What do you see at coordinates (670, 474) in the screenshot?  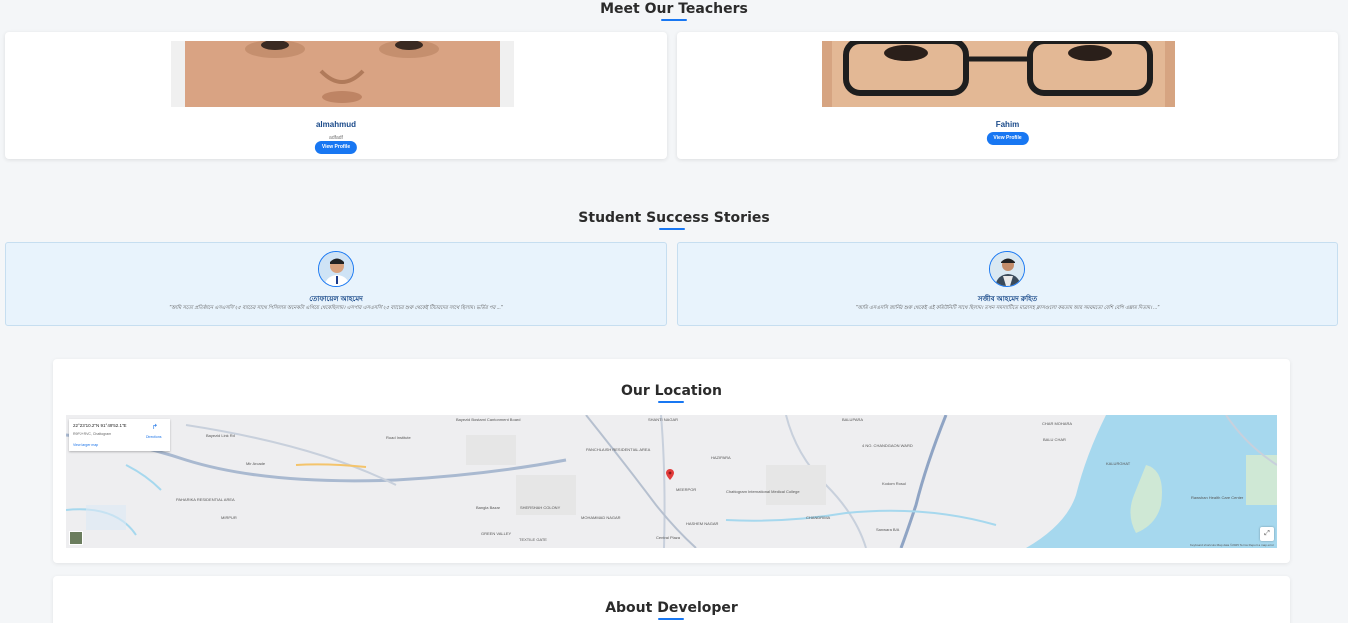 I see `location-pin-icon` at bounding box center [670, 474].